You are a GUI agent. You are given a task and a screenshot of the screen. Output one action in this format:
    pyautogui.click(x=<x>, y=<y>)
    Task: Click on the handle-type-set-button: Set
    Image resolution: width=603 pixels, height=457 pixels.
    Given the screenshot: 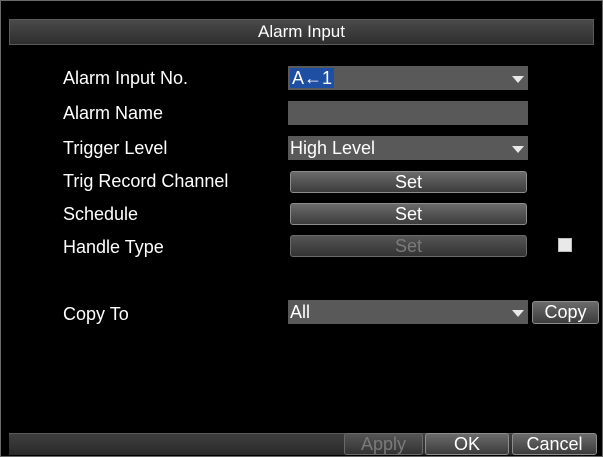 What is the action you would take?
    pyautogui.click(x=408, y=246)
    